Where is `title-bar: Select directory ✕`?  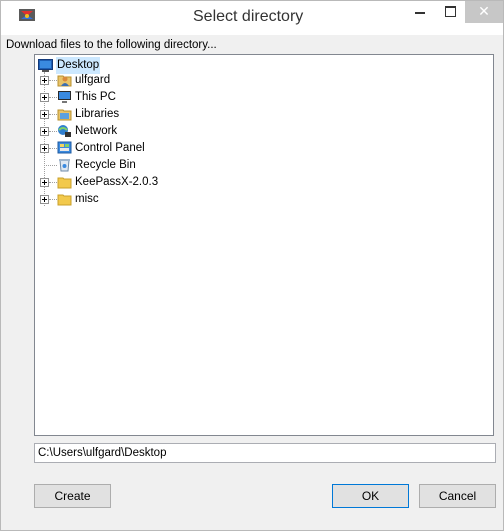 title-bar: Select directory ✕ is located at coordinates (252, 18).